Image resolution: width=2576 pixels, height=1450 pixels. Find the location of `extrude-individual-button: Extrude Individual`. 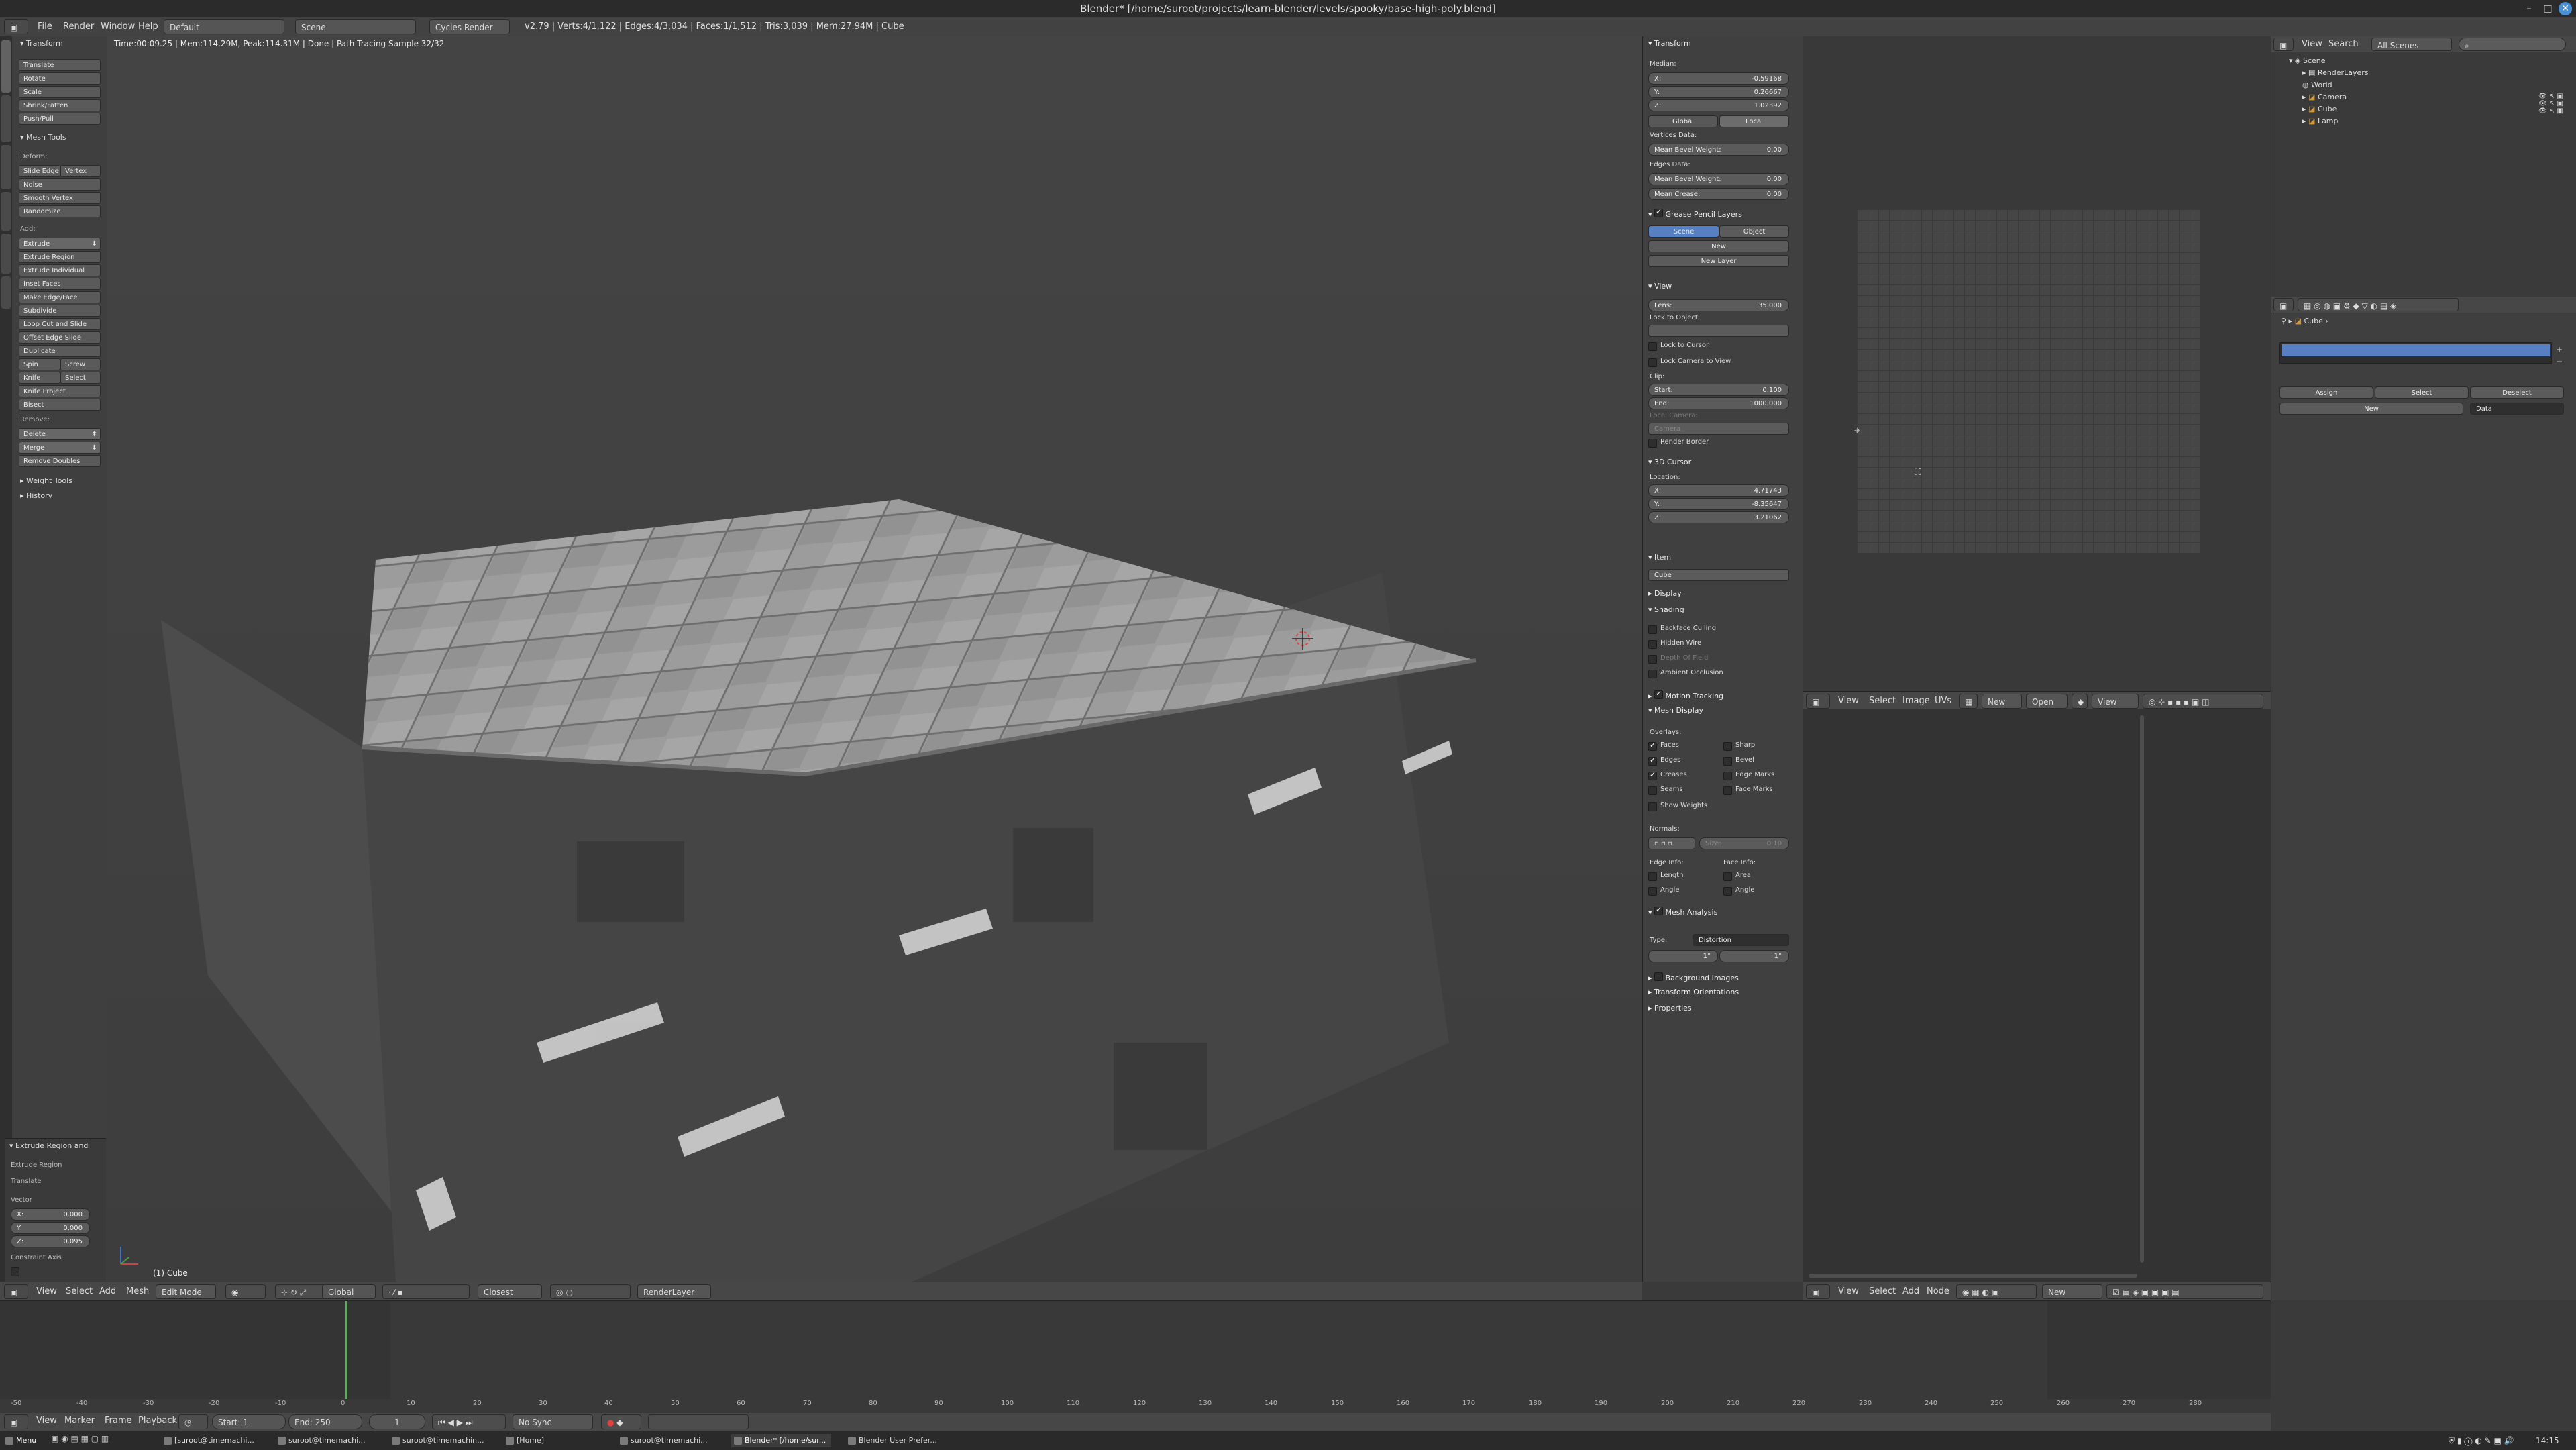

extrude-individual-button: Extrude Individual is located at coordinates (60, 270).